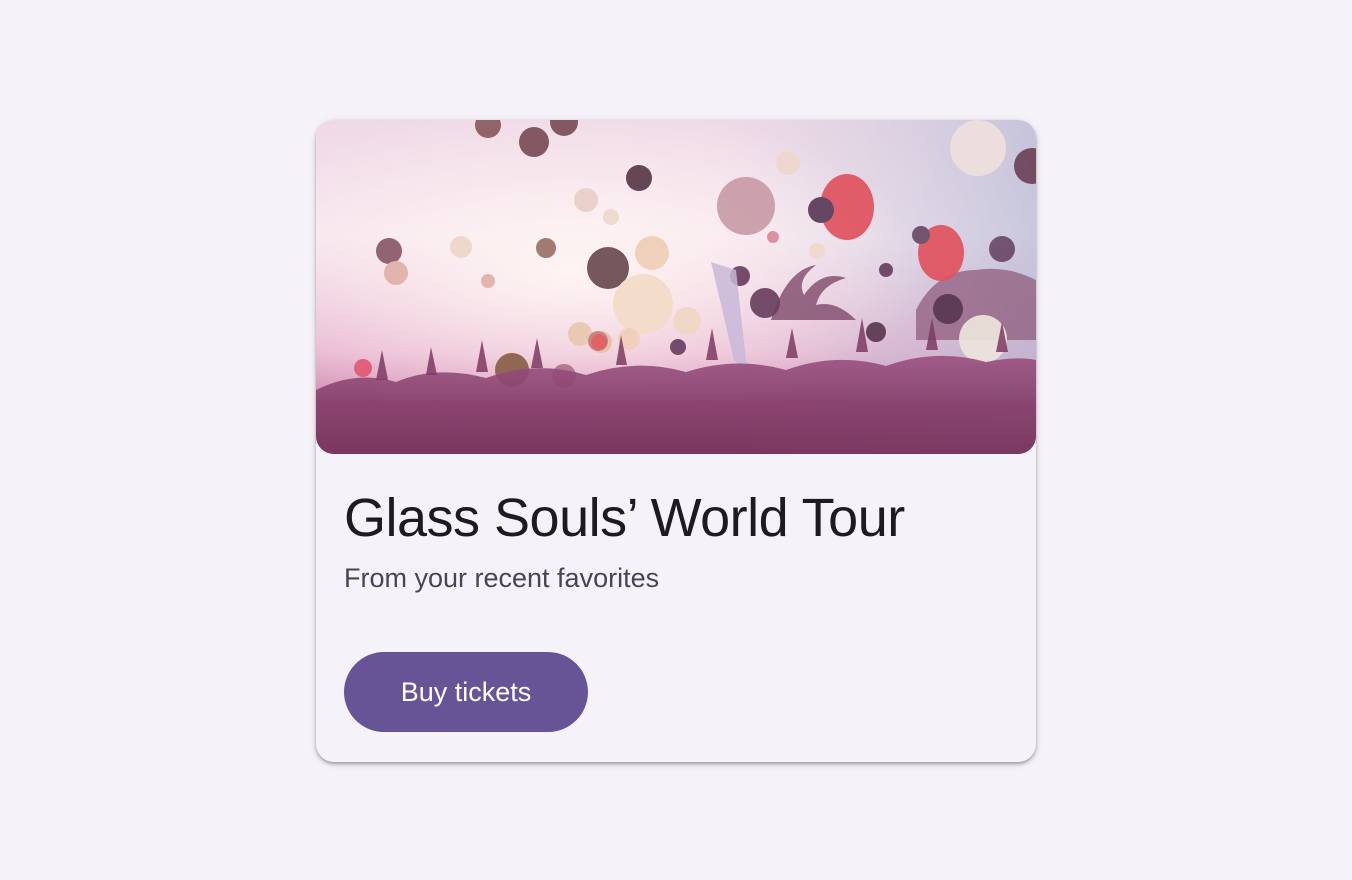 The width and height of the screenshot is (1352, 880). I want to click on event-title: Glass Souls’ World Tour, so click(624, 518).